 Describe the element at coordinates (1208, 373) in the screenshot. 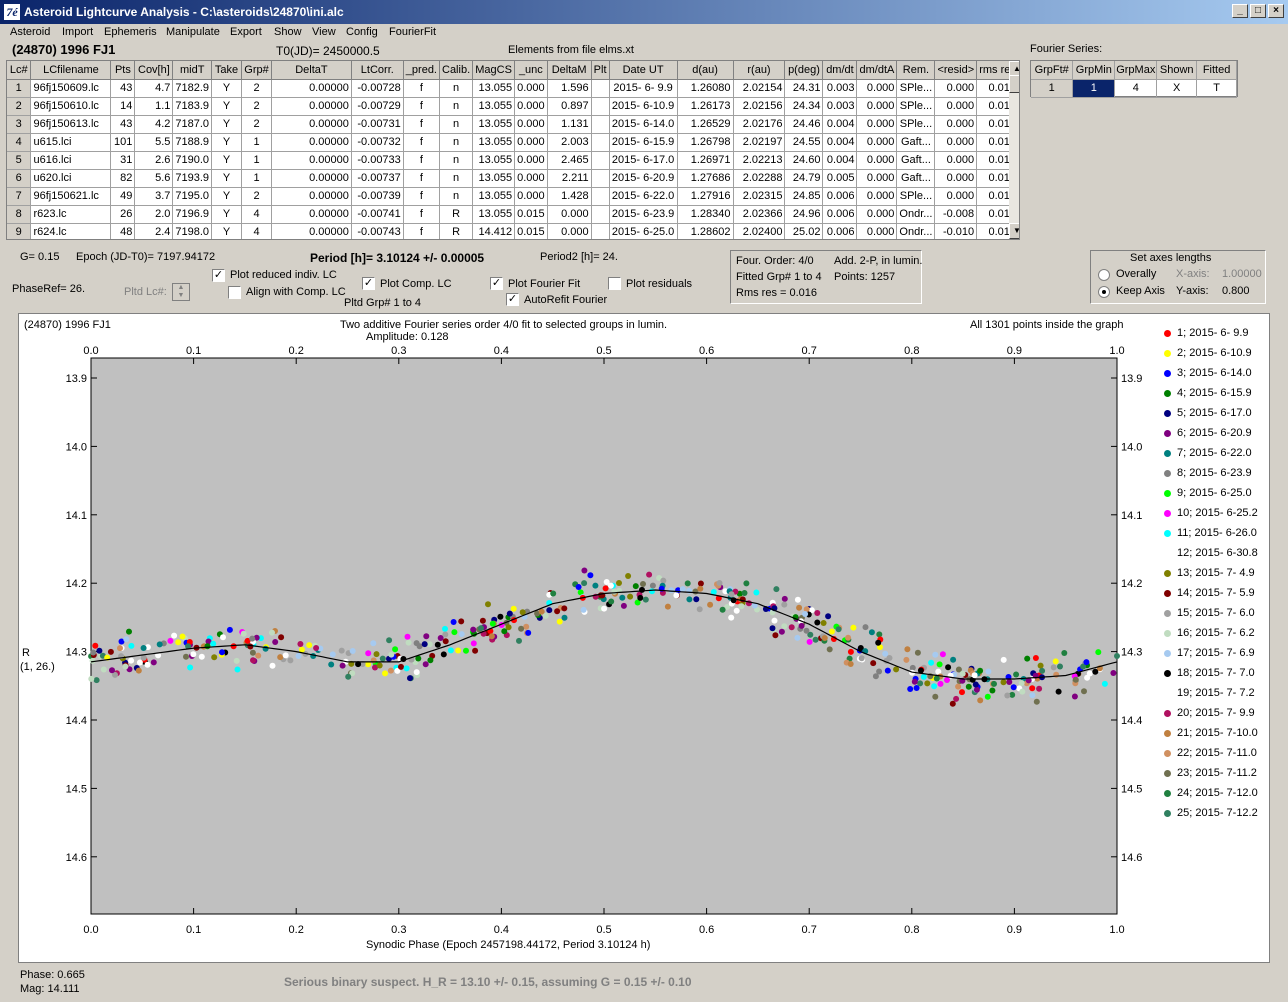

I see `legend-item: 3; 2015- 6-14.0` at that location.